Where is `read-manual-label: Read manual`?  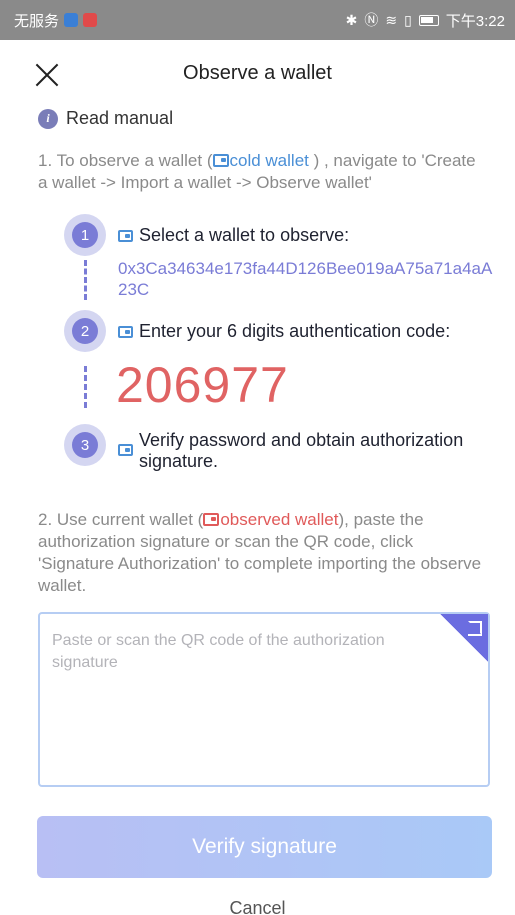 read-manual-label: Read manual is located at coordinates (120, 118).